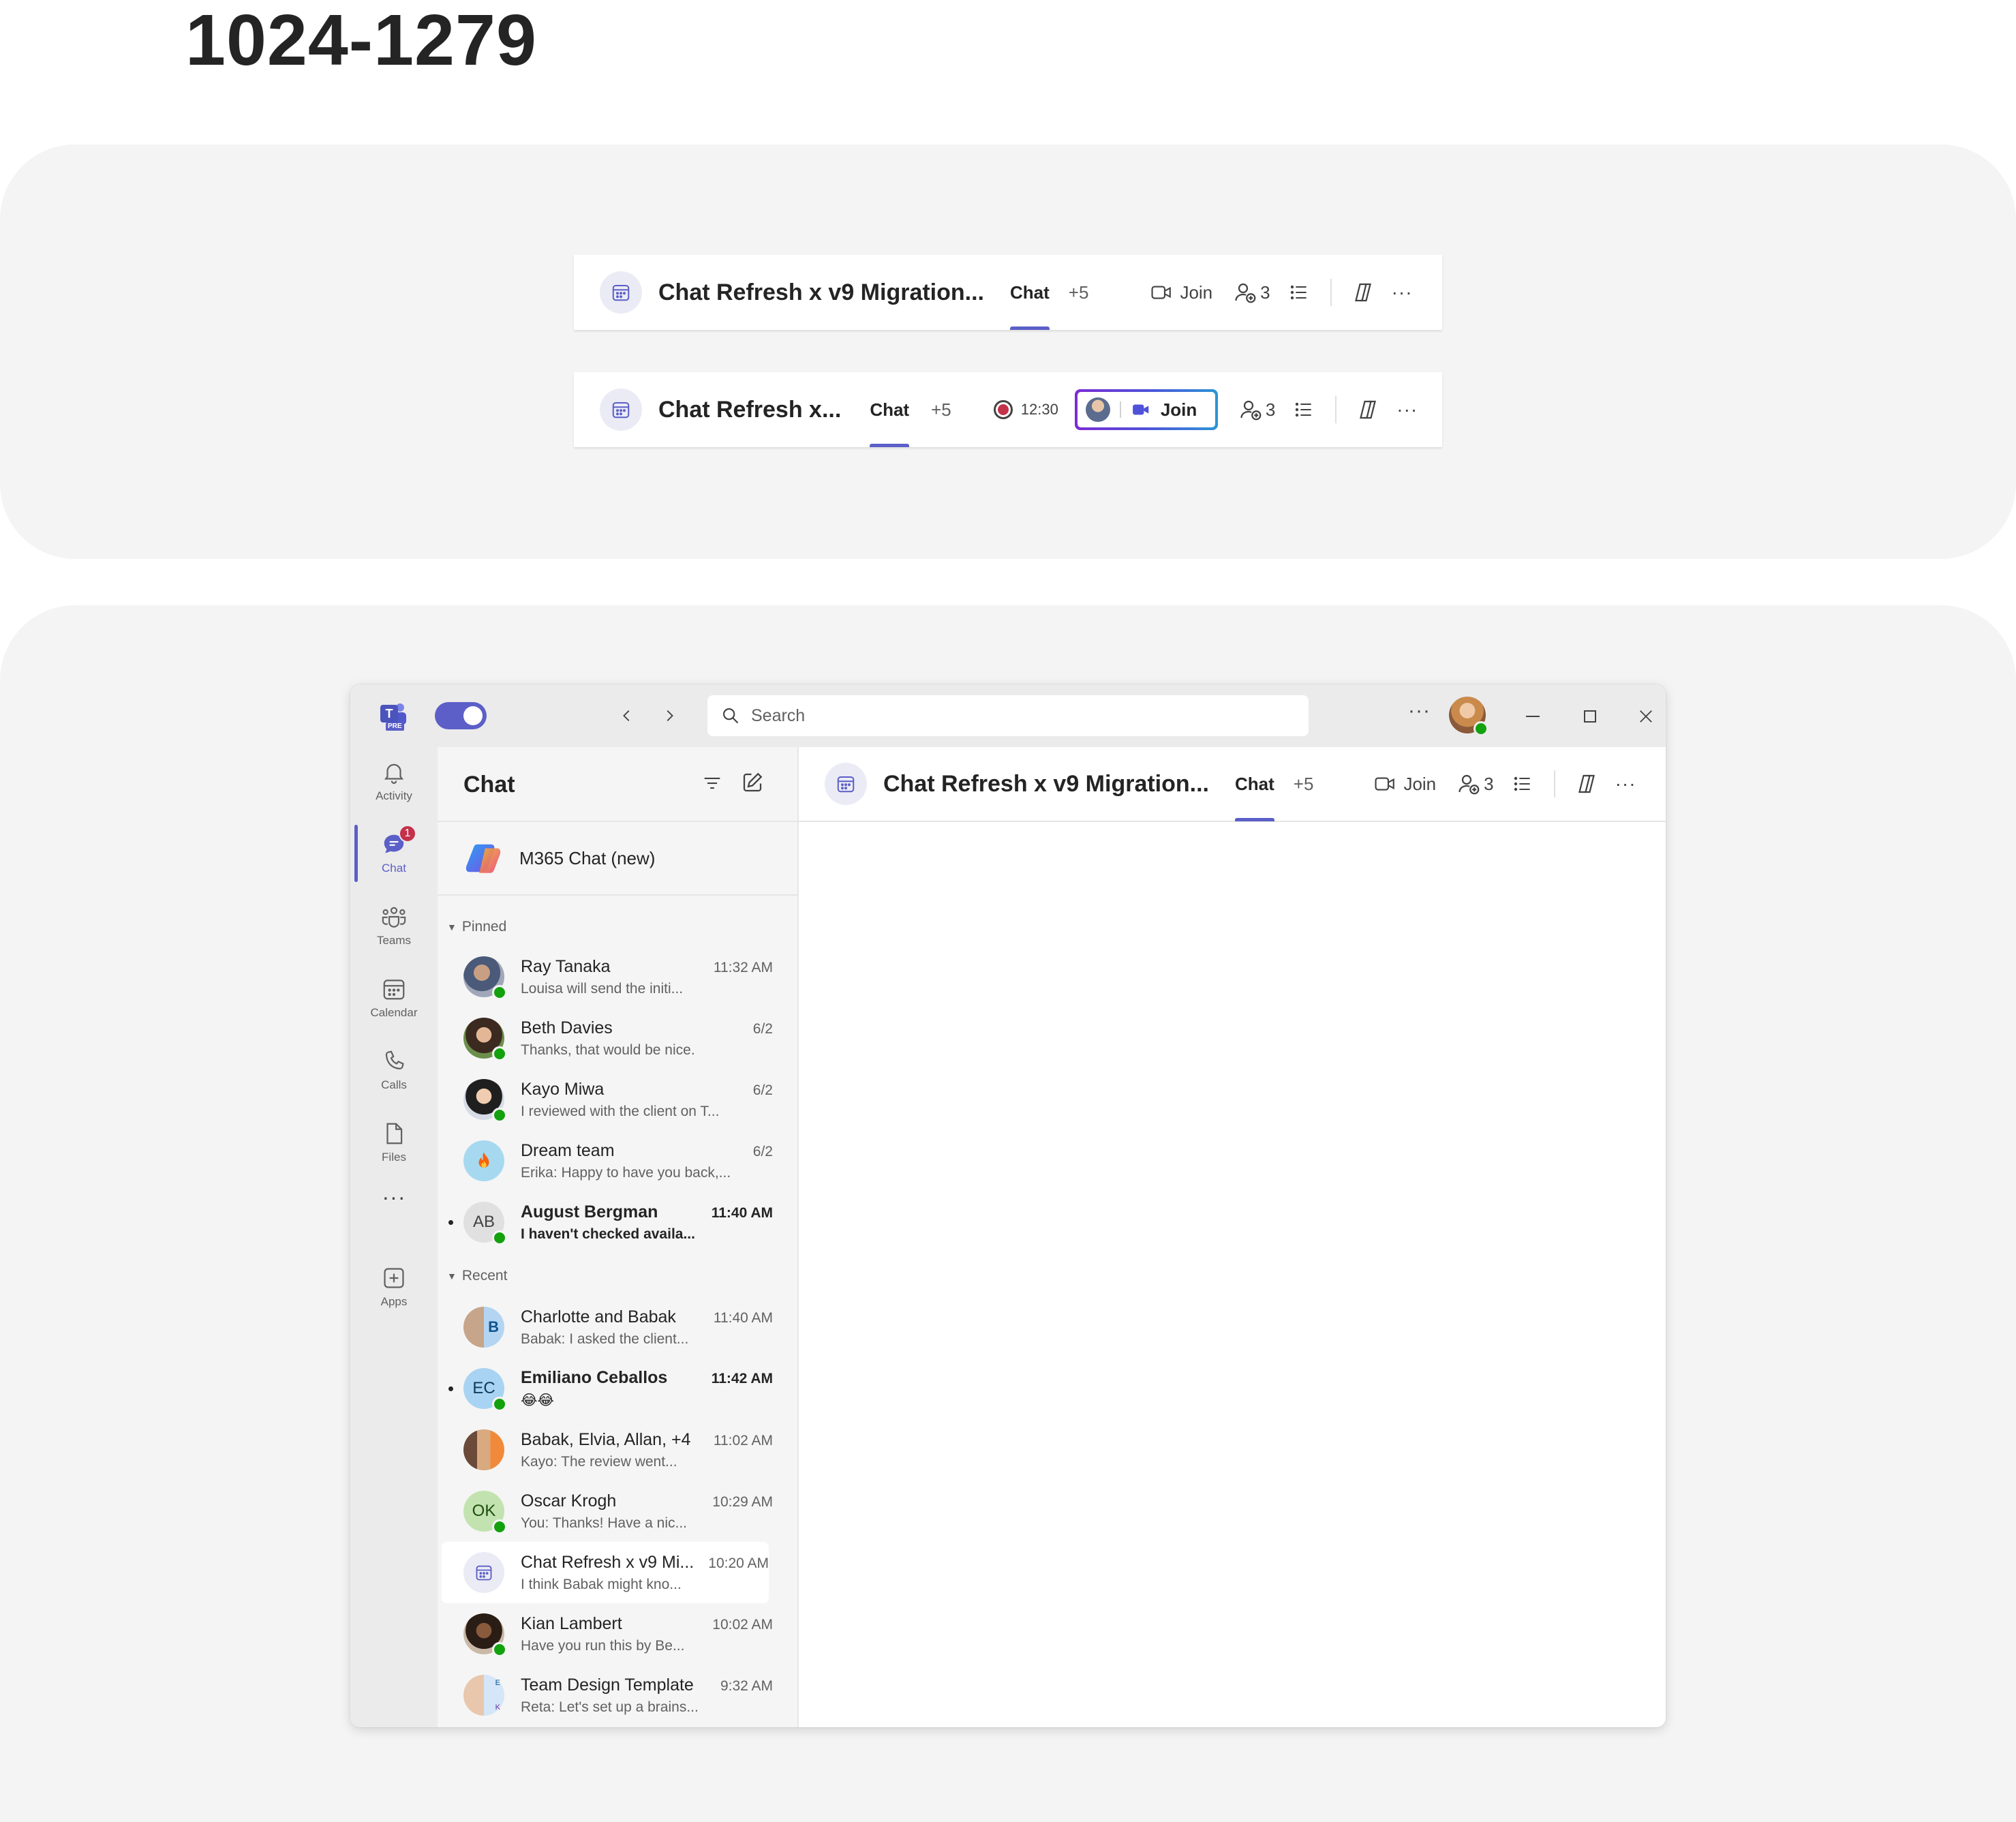  Describe the element at coordinates (1646, 717) in the screenshot. I see `close-button` at that location.